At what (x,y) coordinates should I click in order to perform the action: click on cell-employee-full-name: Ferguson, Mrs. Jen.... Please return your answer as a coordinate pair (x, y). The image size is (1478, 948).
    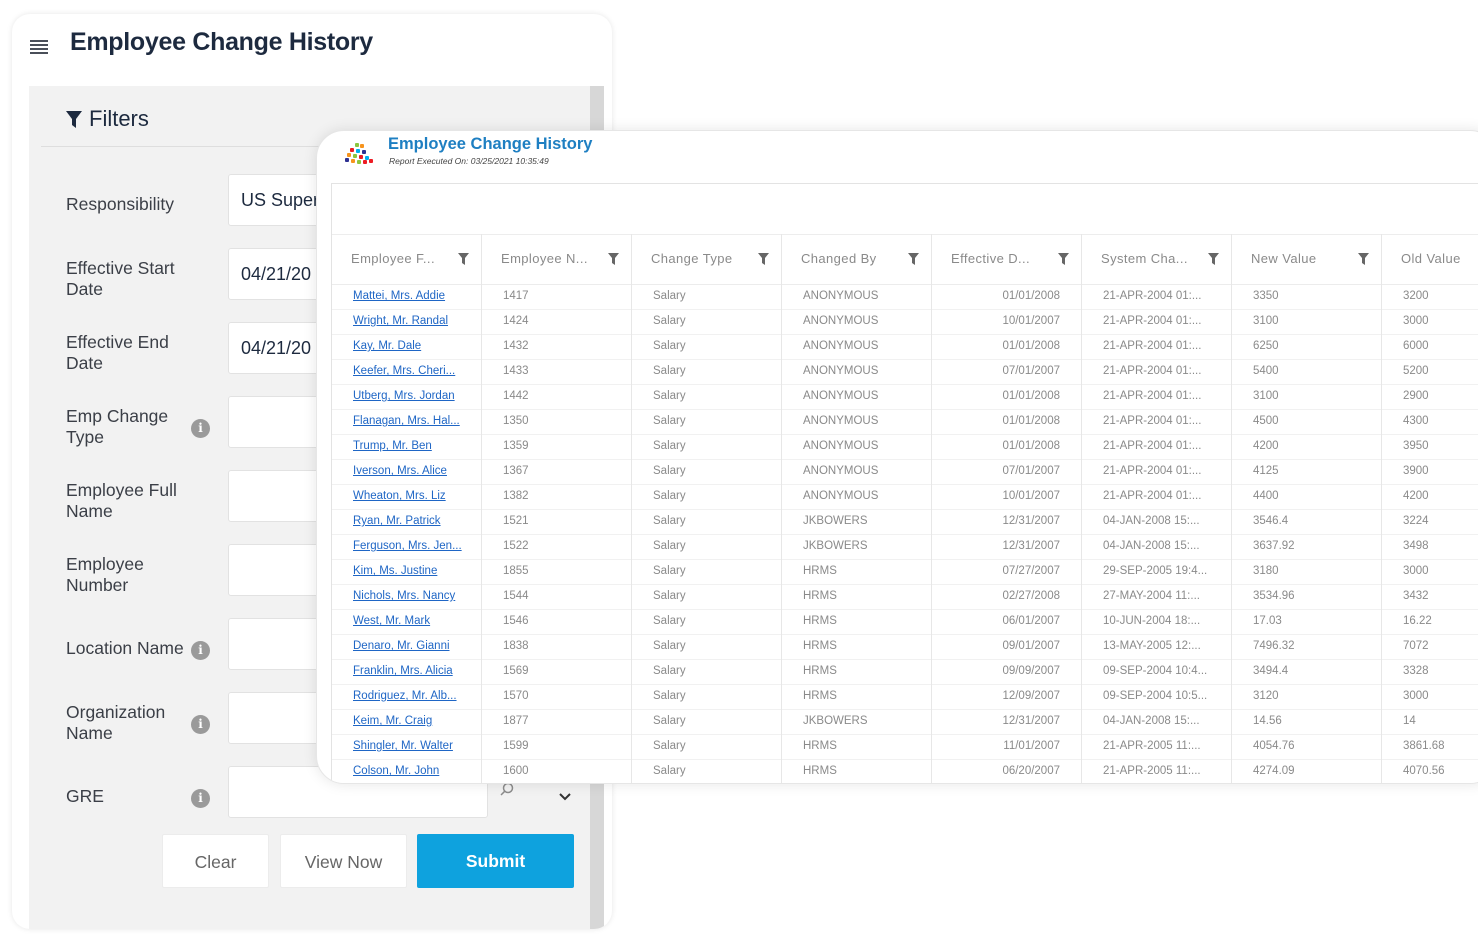
    Looking at the image, I should click on (407, 546).